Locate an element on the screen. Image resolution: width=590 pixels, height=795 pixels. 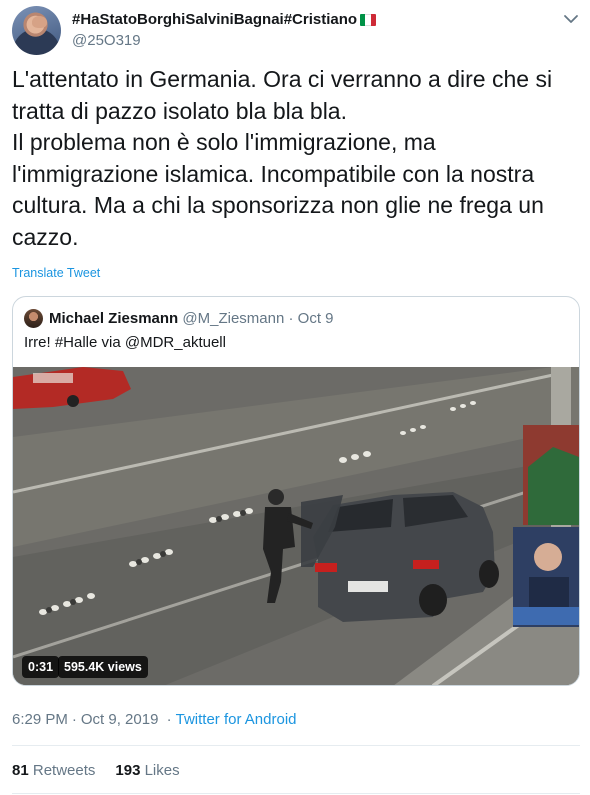
likes-stat: 193 Likes is located at coordinates (147, 770).